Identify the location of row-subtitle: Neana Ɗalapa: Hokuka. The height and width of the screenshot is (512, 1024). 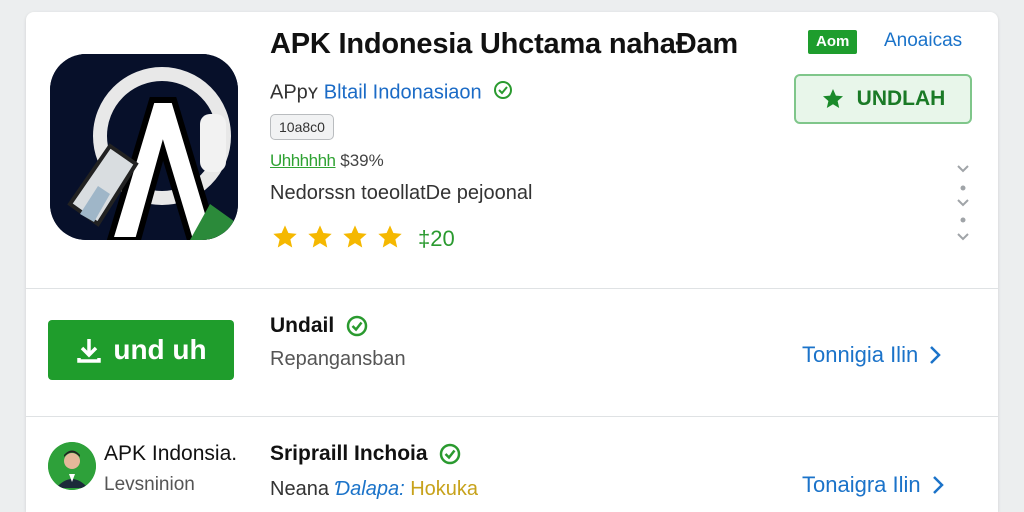
(374, 489).